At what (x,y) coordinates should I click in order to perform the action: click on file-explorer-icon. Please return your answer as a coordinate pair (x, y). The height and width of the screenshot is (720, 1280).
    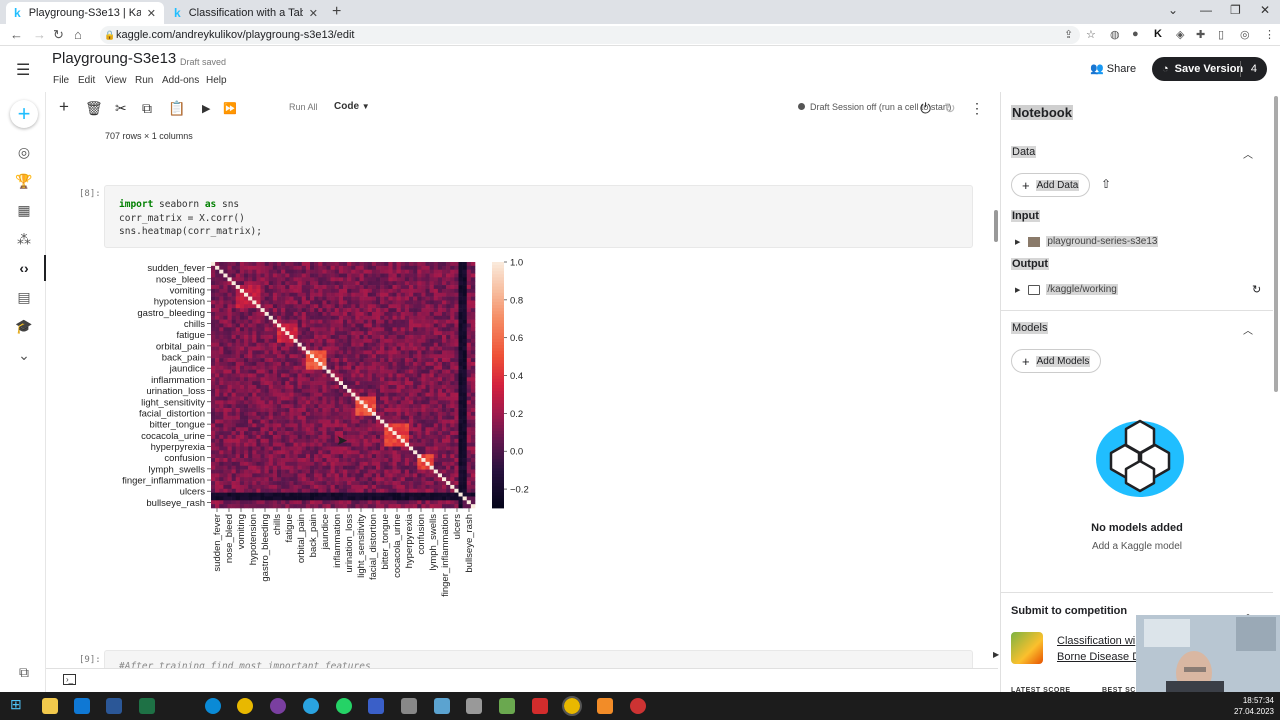
    Looking at the image, I should click on (50, 706).